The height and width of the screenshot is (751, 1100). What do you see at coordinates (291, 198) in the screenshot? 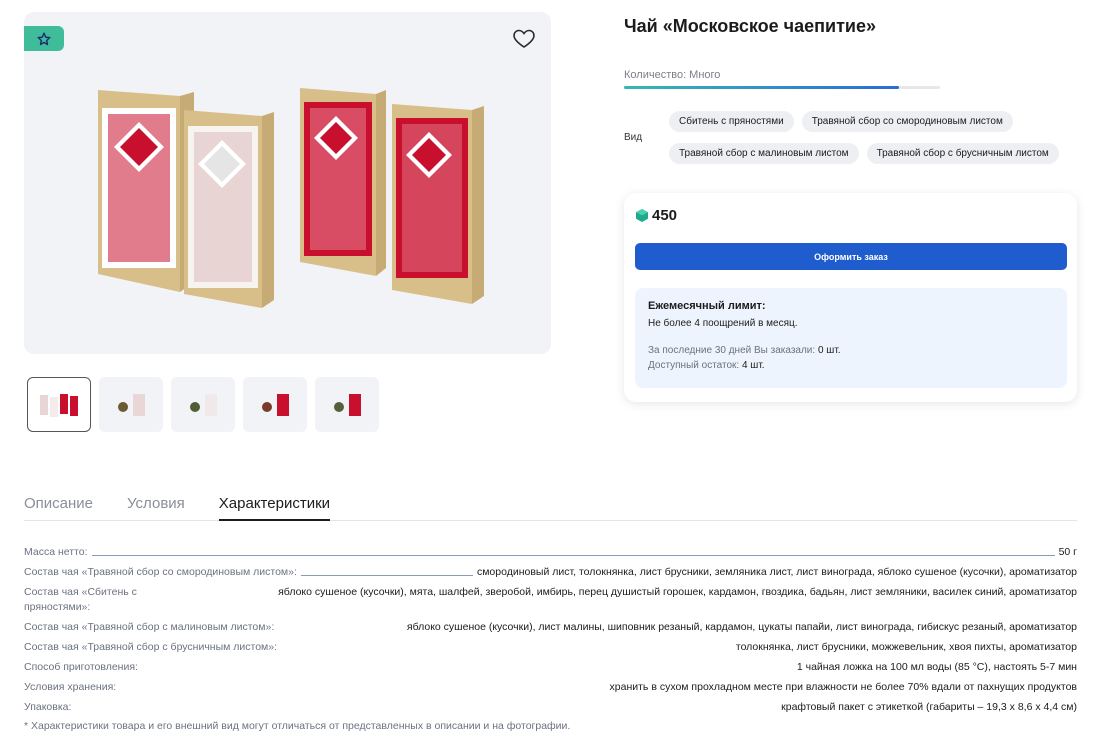
I see `tea-packs-image` at bounding box center [291, 198].